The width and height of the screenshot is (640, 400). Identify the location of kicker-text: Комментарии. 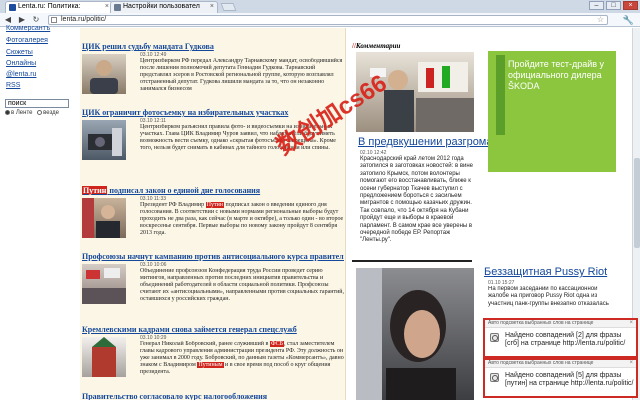
(378, 46).